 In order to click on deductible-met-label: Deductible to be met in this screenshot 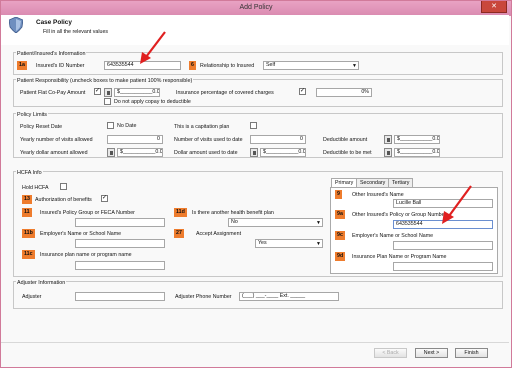, I will do `click(347, 153)`.